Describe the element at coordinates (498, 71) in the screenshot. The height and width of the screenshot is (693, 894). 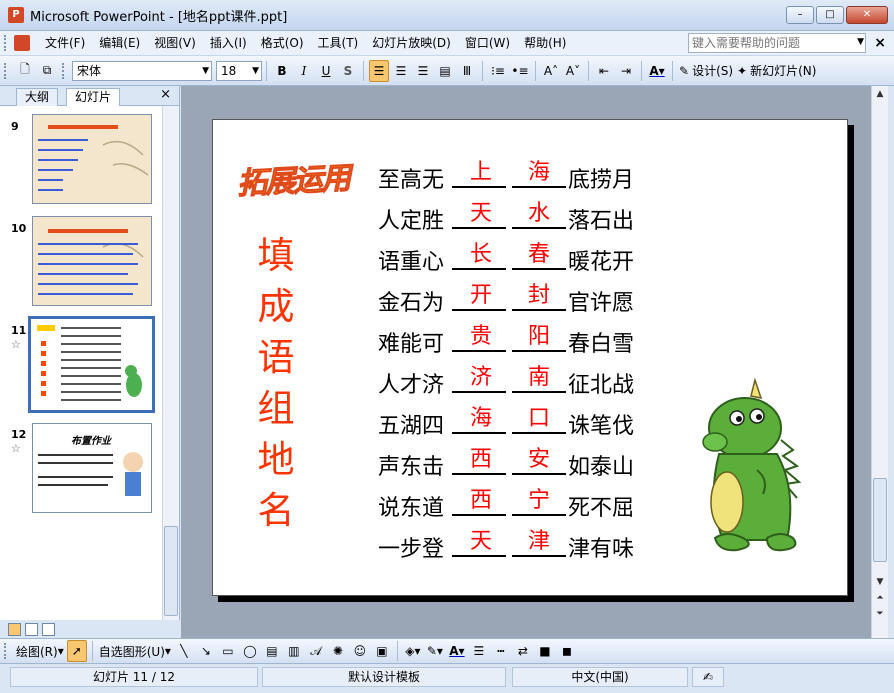
I see `numbering-icon: ⁝≡` at that location.